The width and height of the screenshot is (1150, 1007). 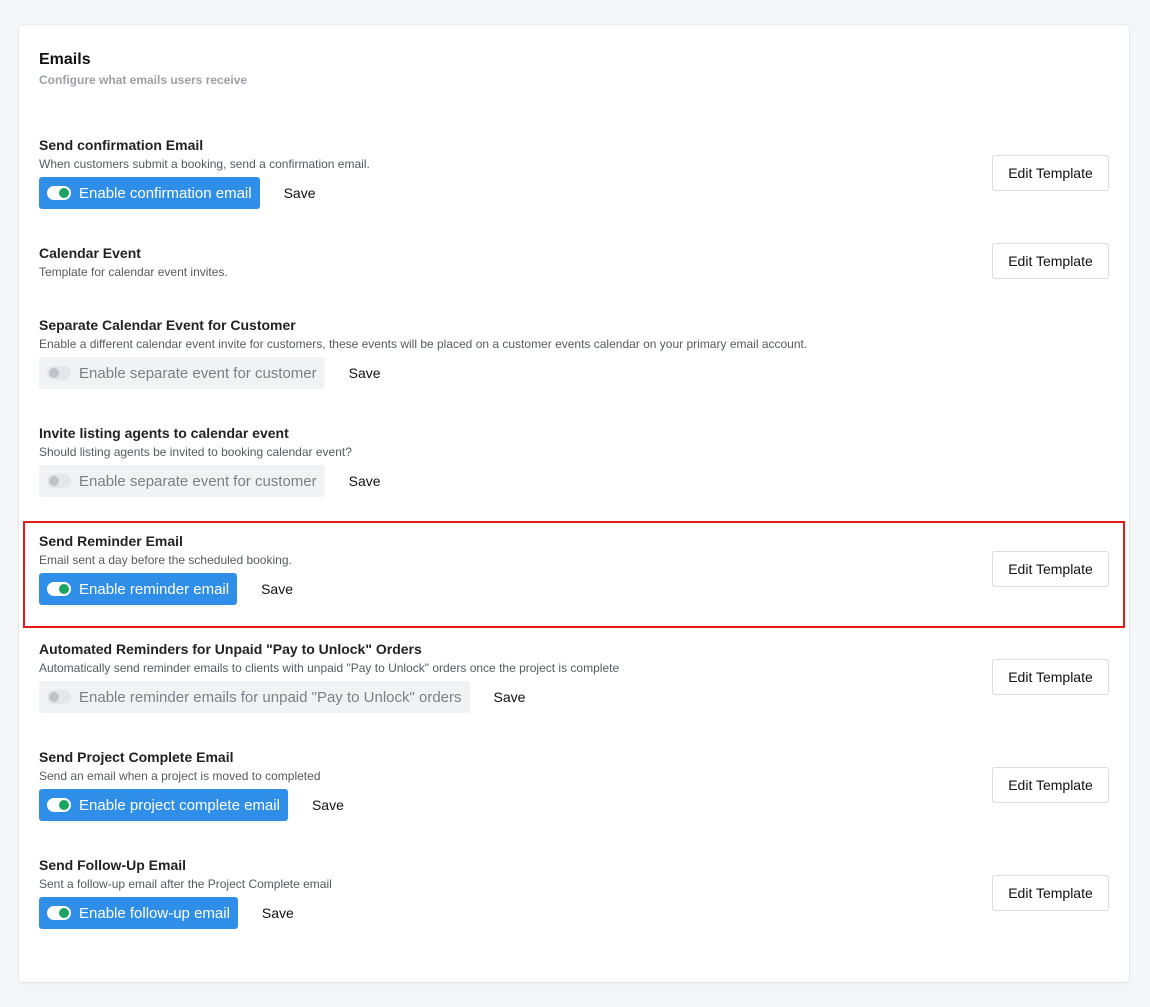 I want to click on section-controls: Enable confirmation email Save, so click(x=177, y=193).